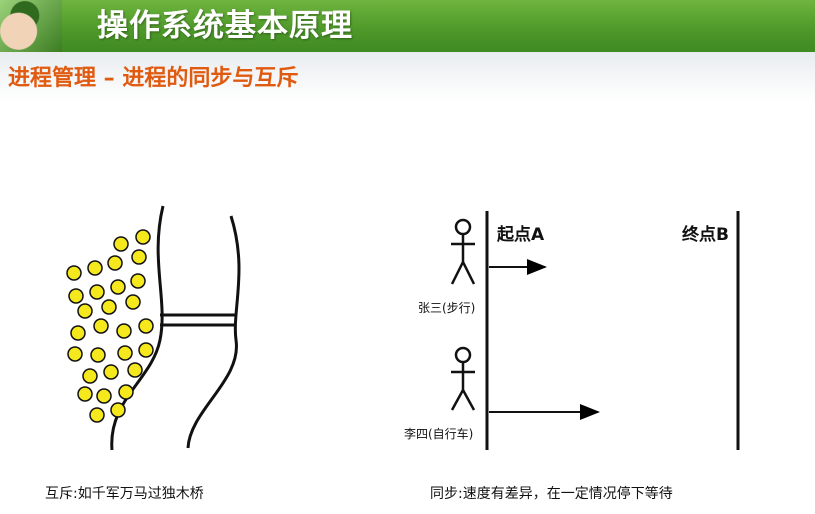 The width and height of the screenshot is (815, 514). What do you see at coordinates (110, 326) in the screenshot?
I see `crowd-dots` at bounding box center [110, 326].